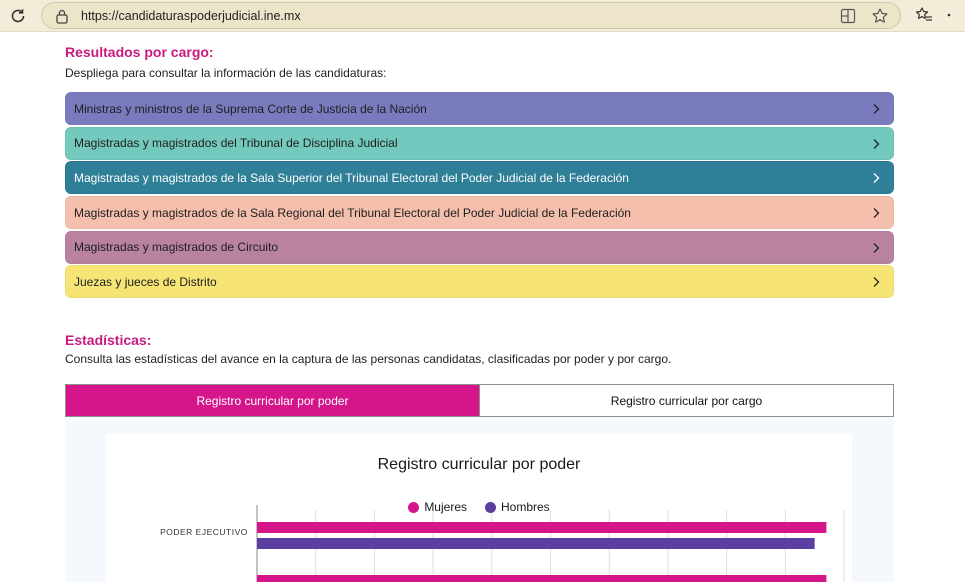 This screenshot has height=582, width=965. Describe the element at coordinates (490, 507) in the screenshot. I see `legend-swatch-hombres` at that location.